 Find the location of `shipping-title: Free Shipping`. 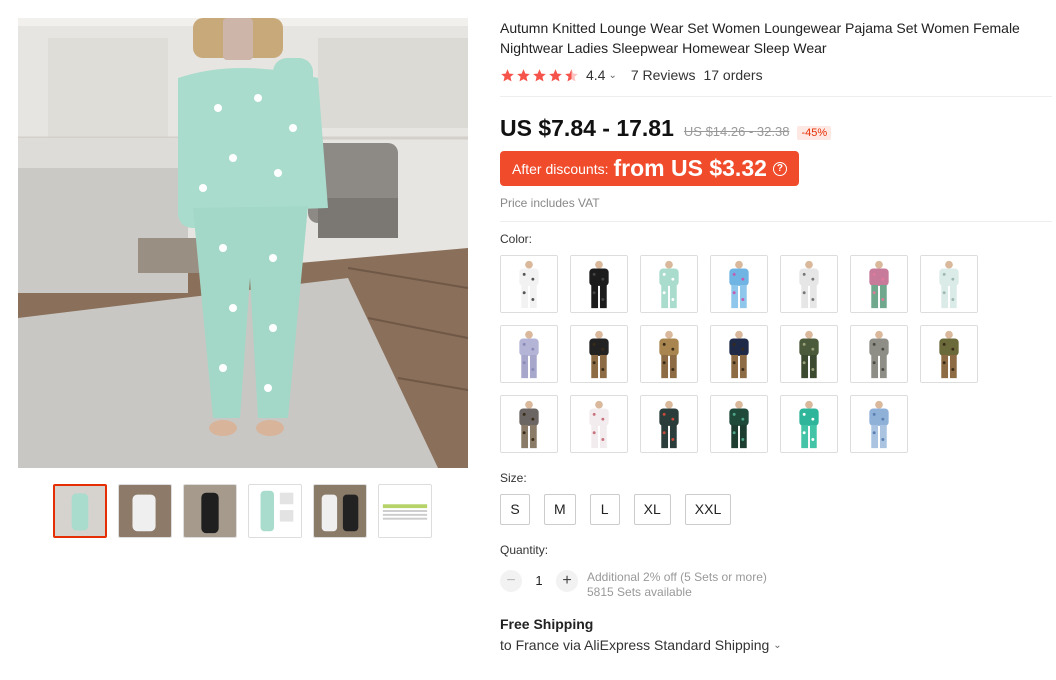

shipping-title: Free Shipping is located at coordinates (547, 624).